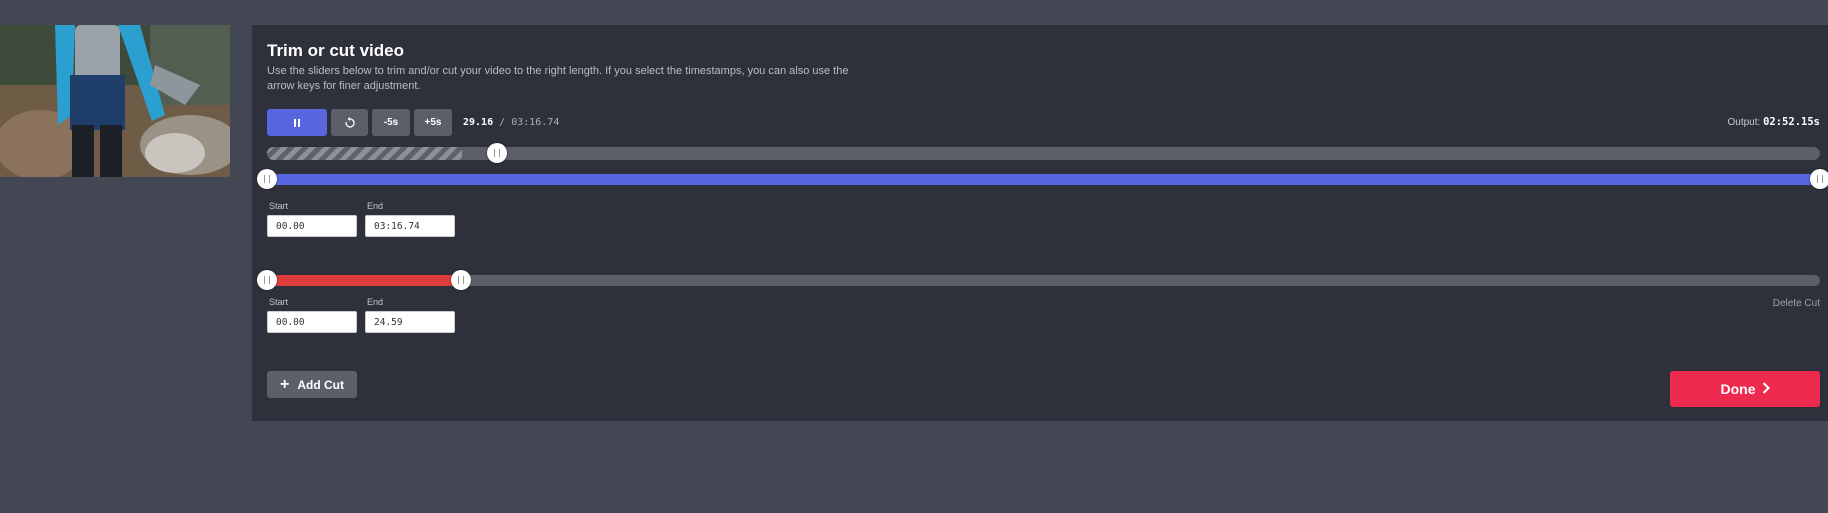 The height and width of the screenshot is (513, 1828). Describe the element at coordinates (115, 101) in the screenshot. I see `video-thumbnail` at that location.